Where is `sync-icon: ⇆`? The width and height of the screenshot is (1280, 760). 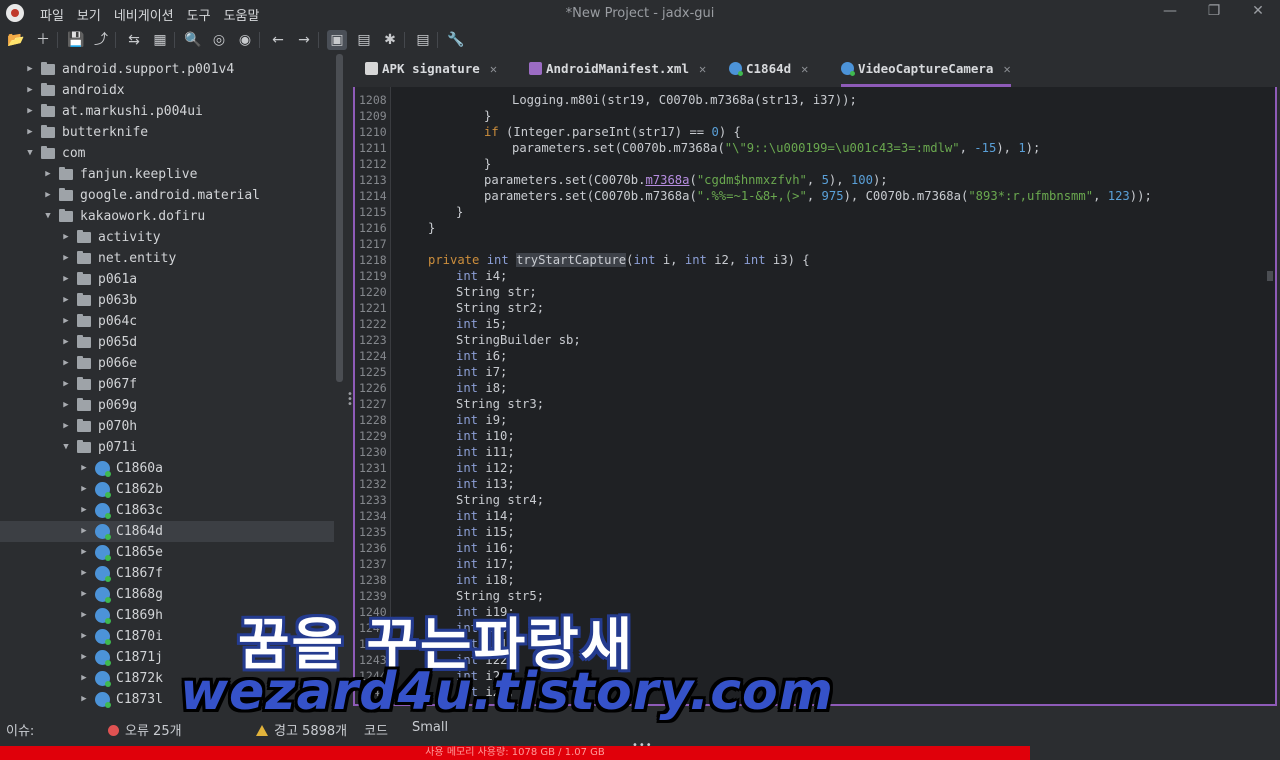 sync-icon: ⇆ is located at coordinates (134, 40).